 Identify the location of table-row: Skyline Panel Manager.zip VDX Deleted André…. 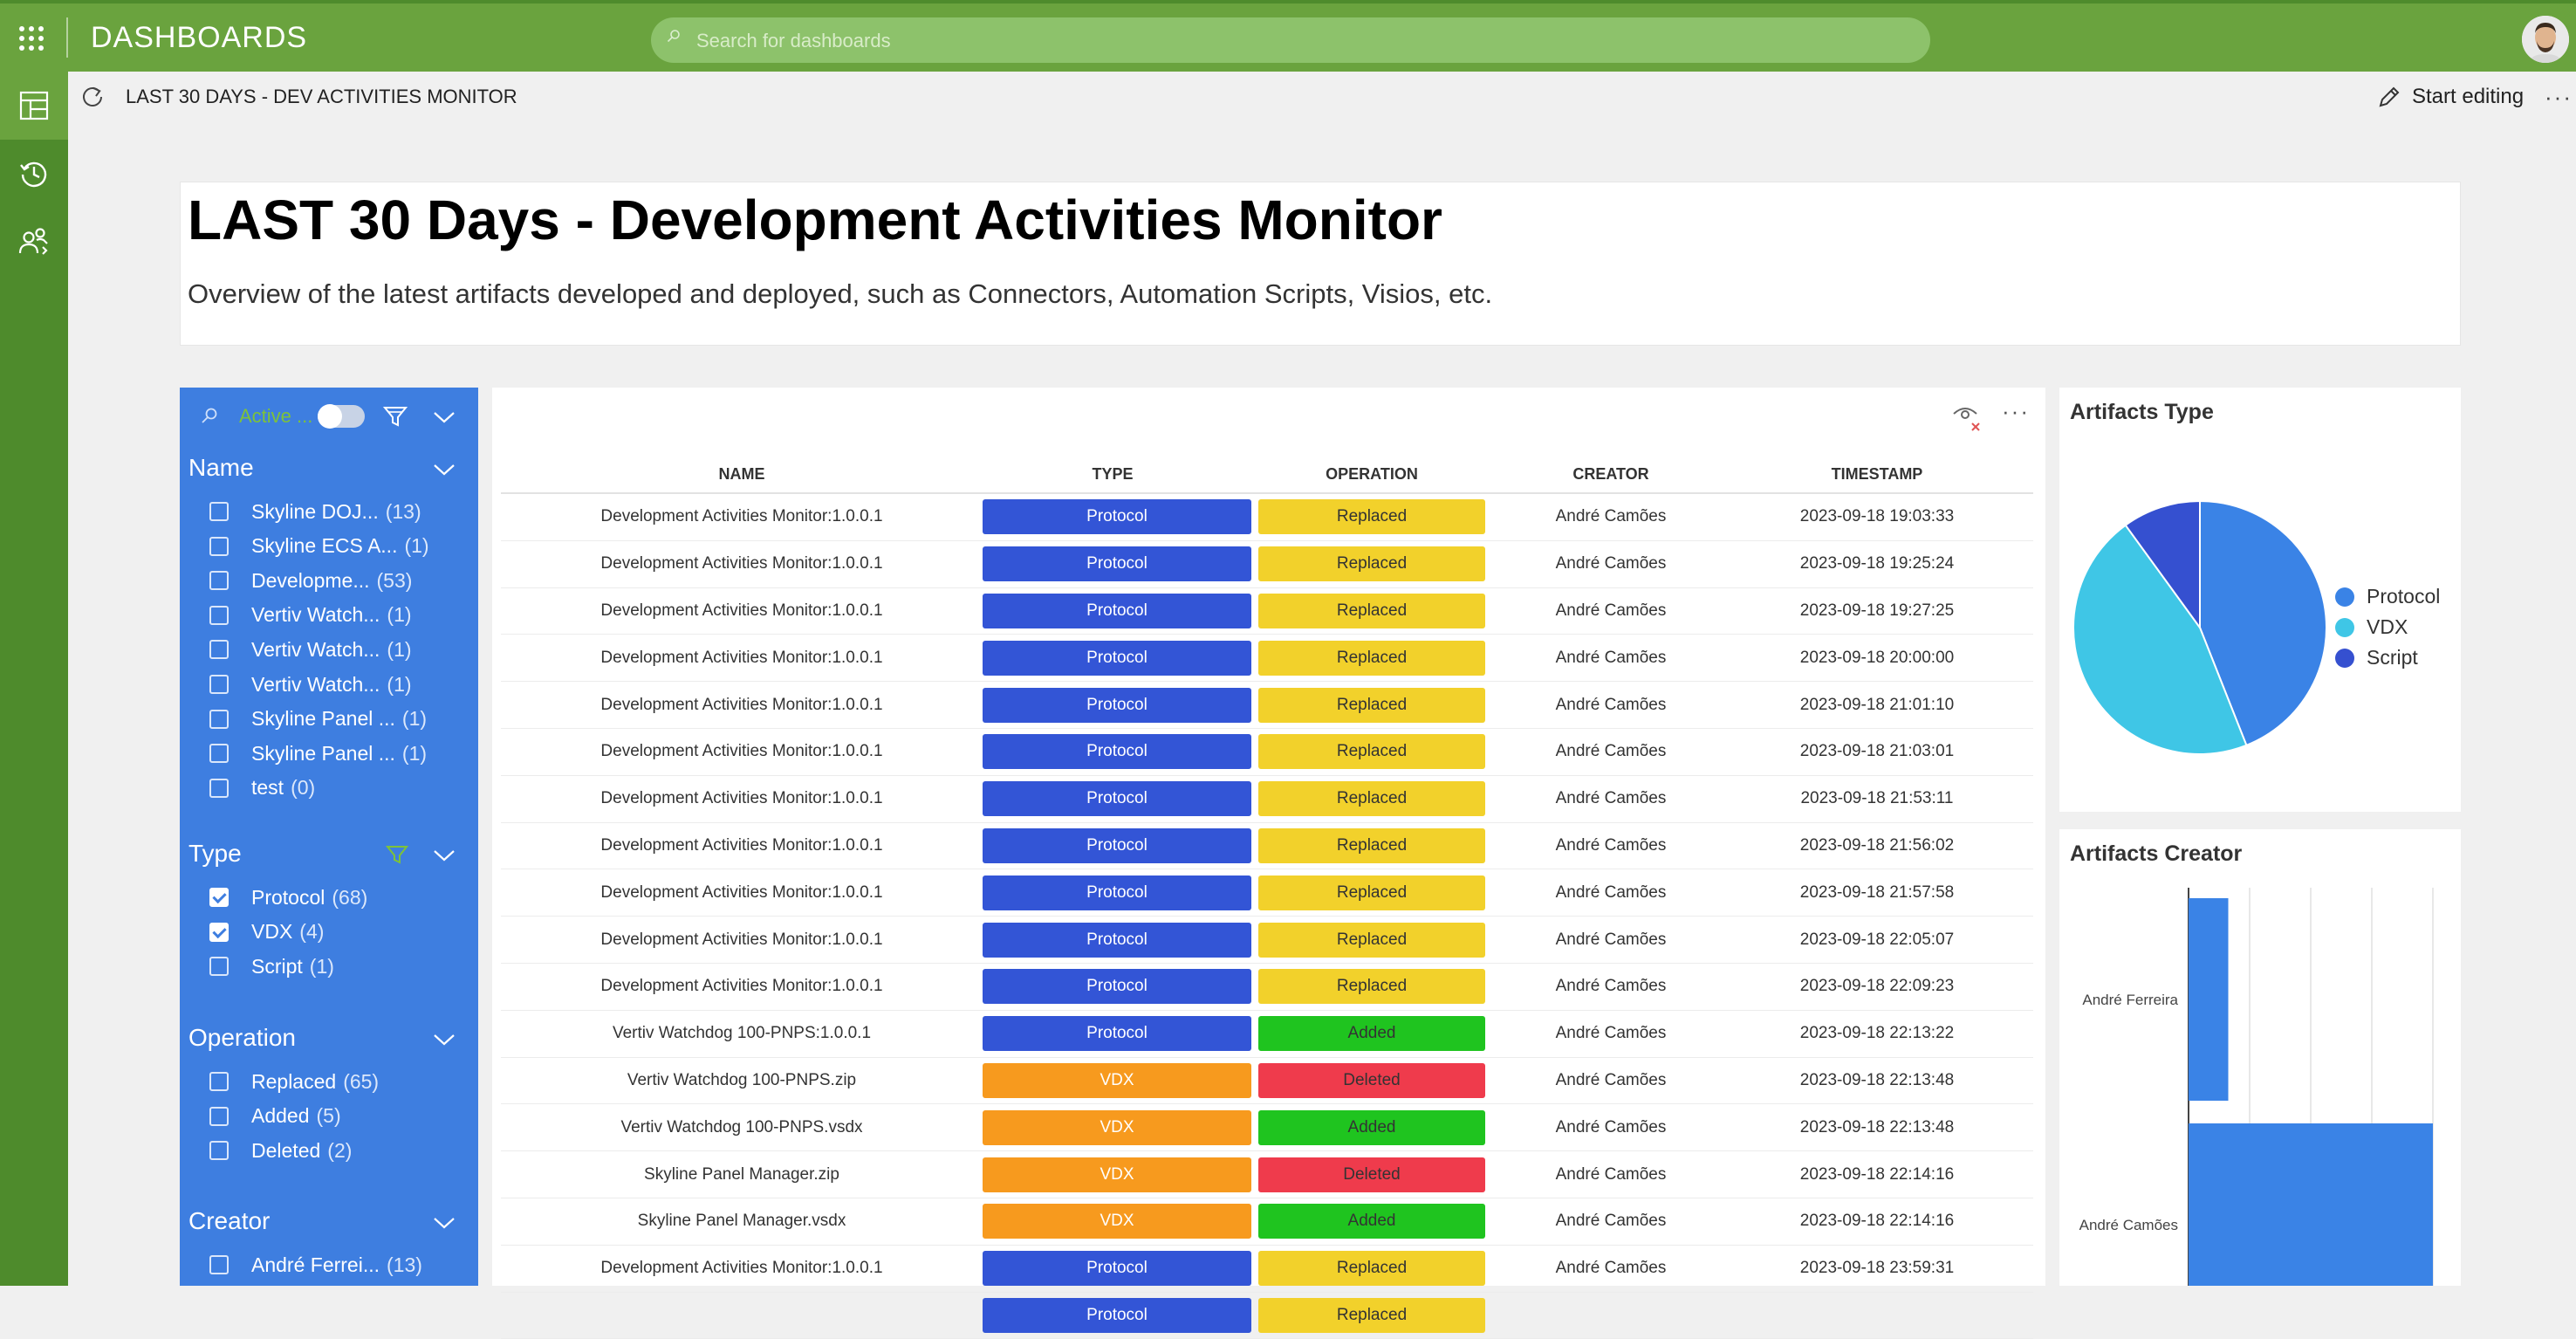
(1267, 1174).